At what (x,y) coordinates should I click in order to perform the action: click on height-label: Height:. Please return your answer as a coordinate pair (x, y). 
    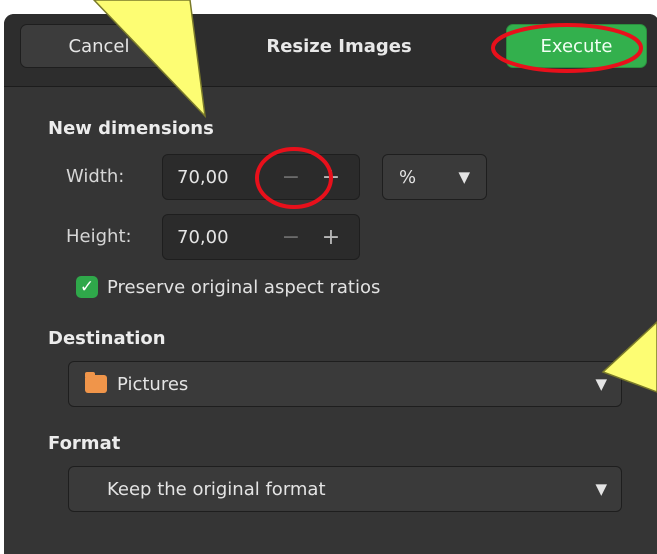
    Looking at the image, I should click on (99, 236).